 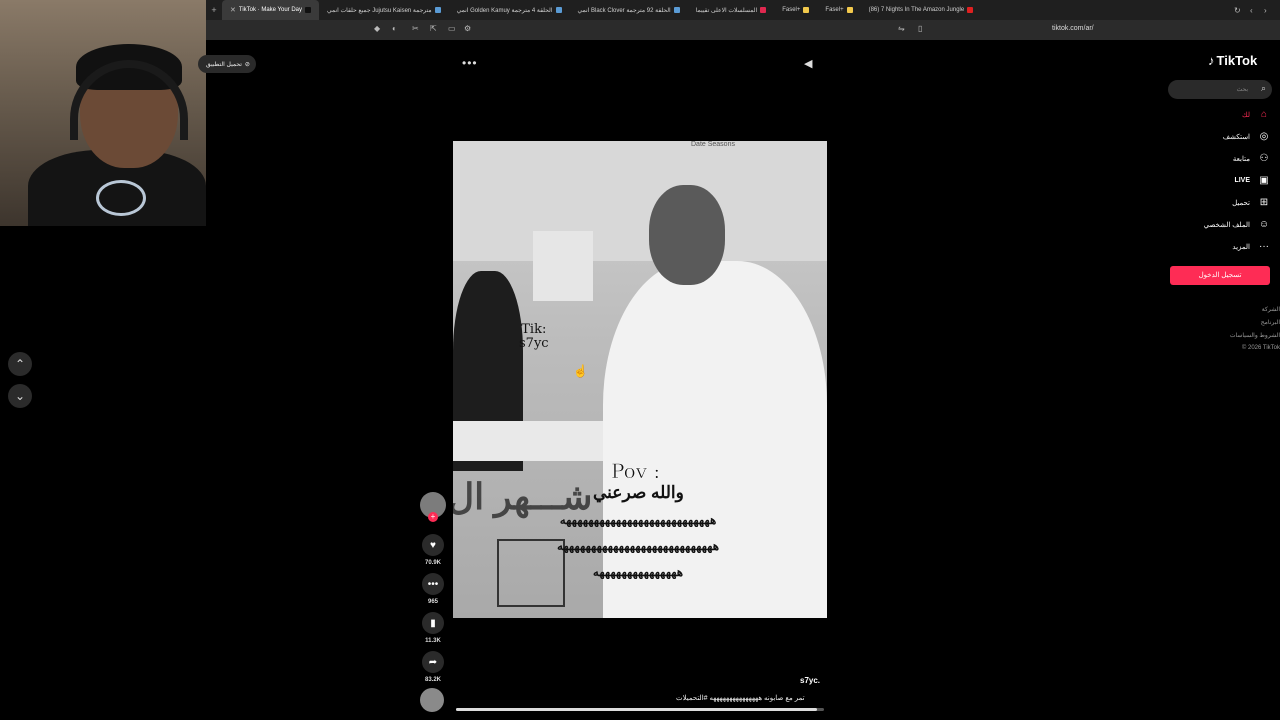 I want to click on sidebar-item: LIVE ▣, so click(x=1252, y=180).